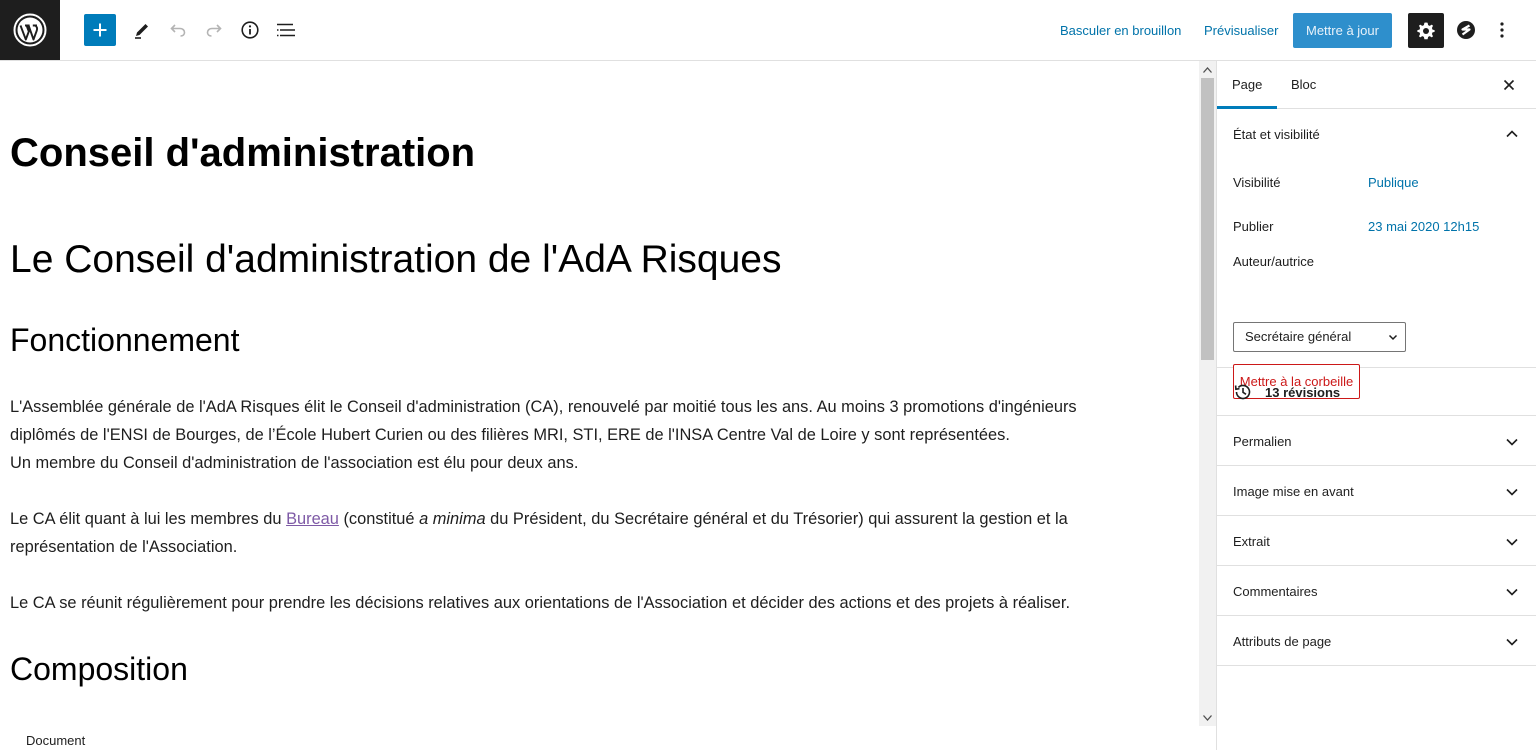  I want to click on gear-icon, so click(1426, 30).